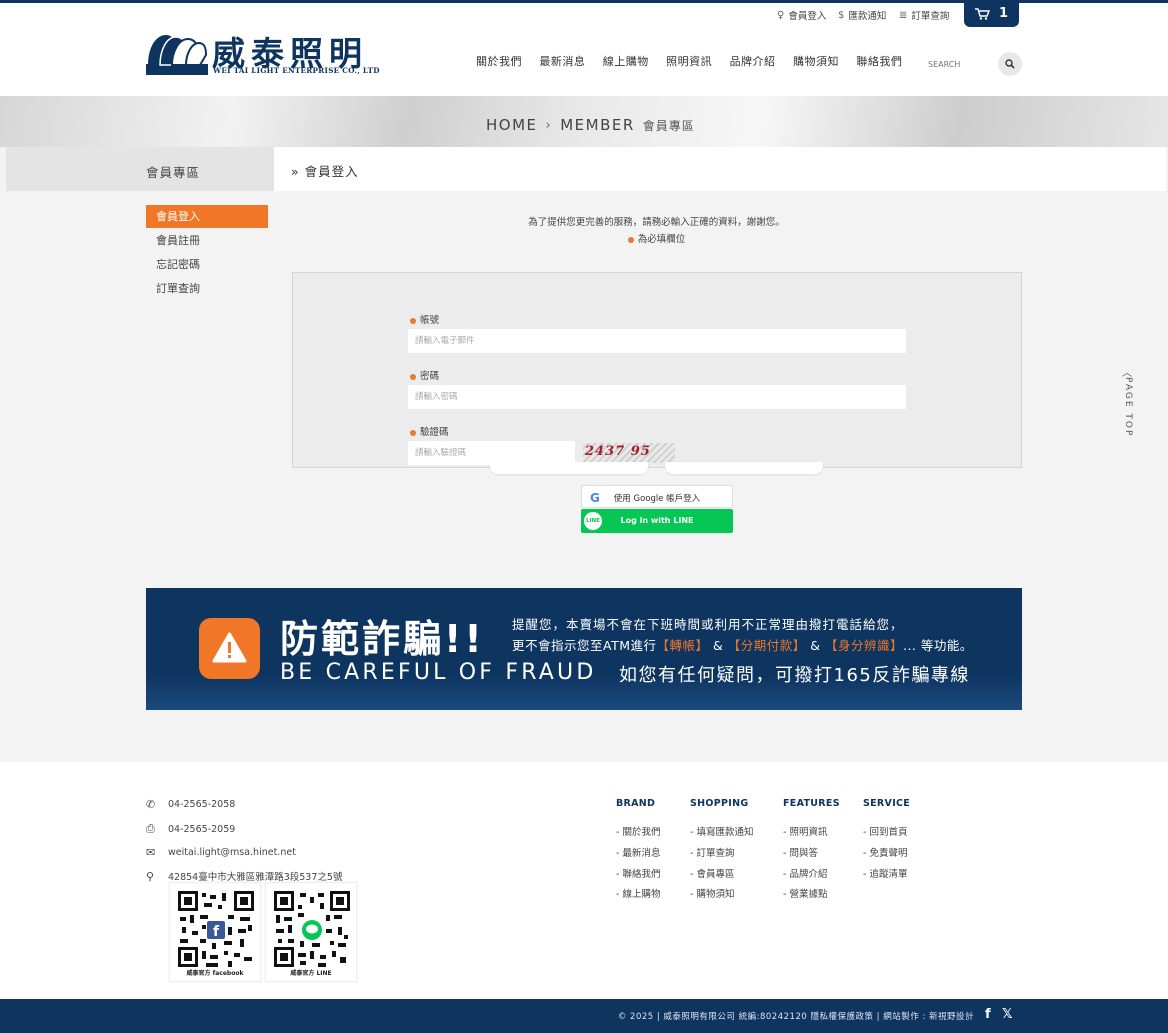  Describe the element at coordinates (140, 169) in the screenshot. I see `sidebar-header` at that location.